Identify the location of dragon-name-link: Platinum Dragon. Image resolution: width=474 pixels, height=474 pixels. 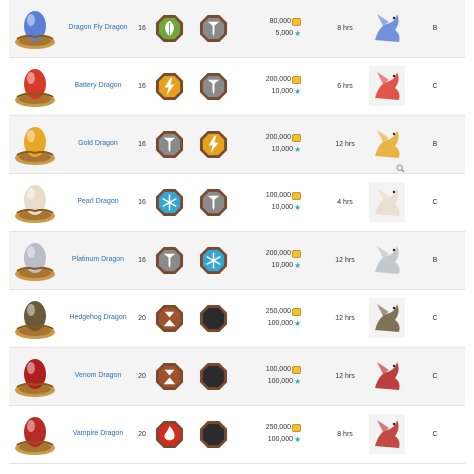
(98, 260).